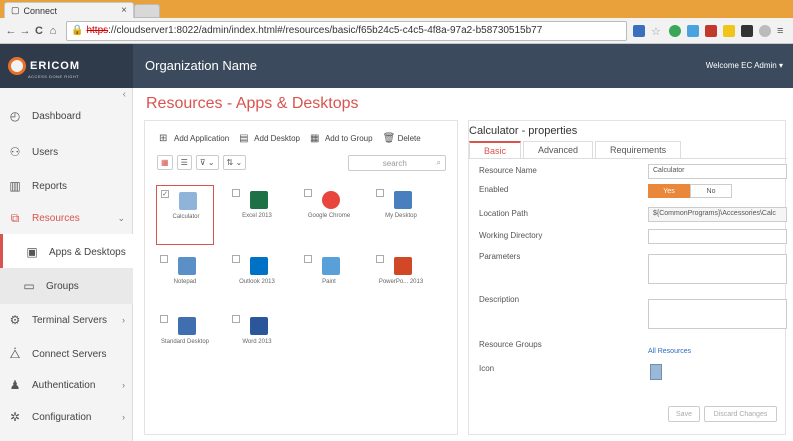 This screenshot has height=441, width=793. Describe the element at coordinates (402, 138) in the screenshot. I see `delete-button: 🗑 Delete` at that location.